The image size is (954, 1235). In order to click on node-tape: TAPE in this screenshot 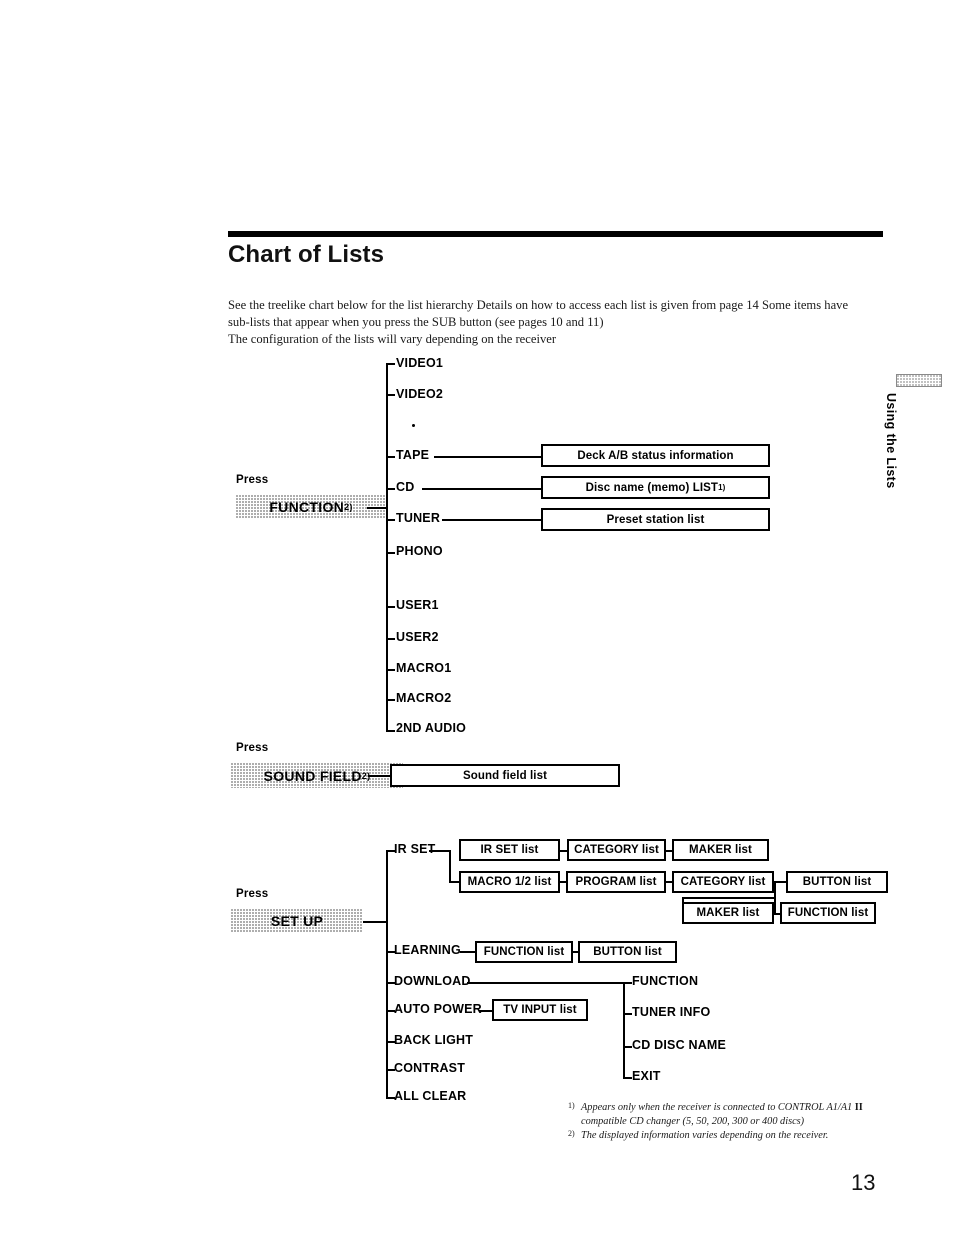, I will do `click(413, 455)`.